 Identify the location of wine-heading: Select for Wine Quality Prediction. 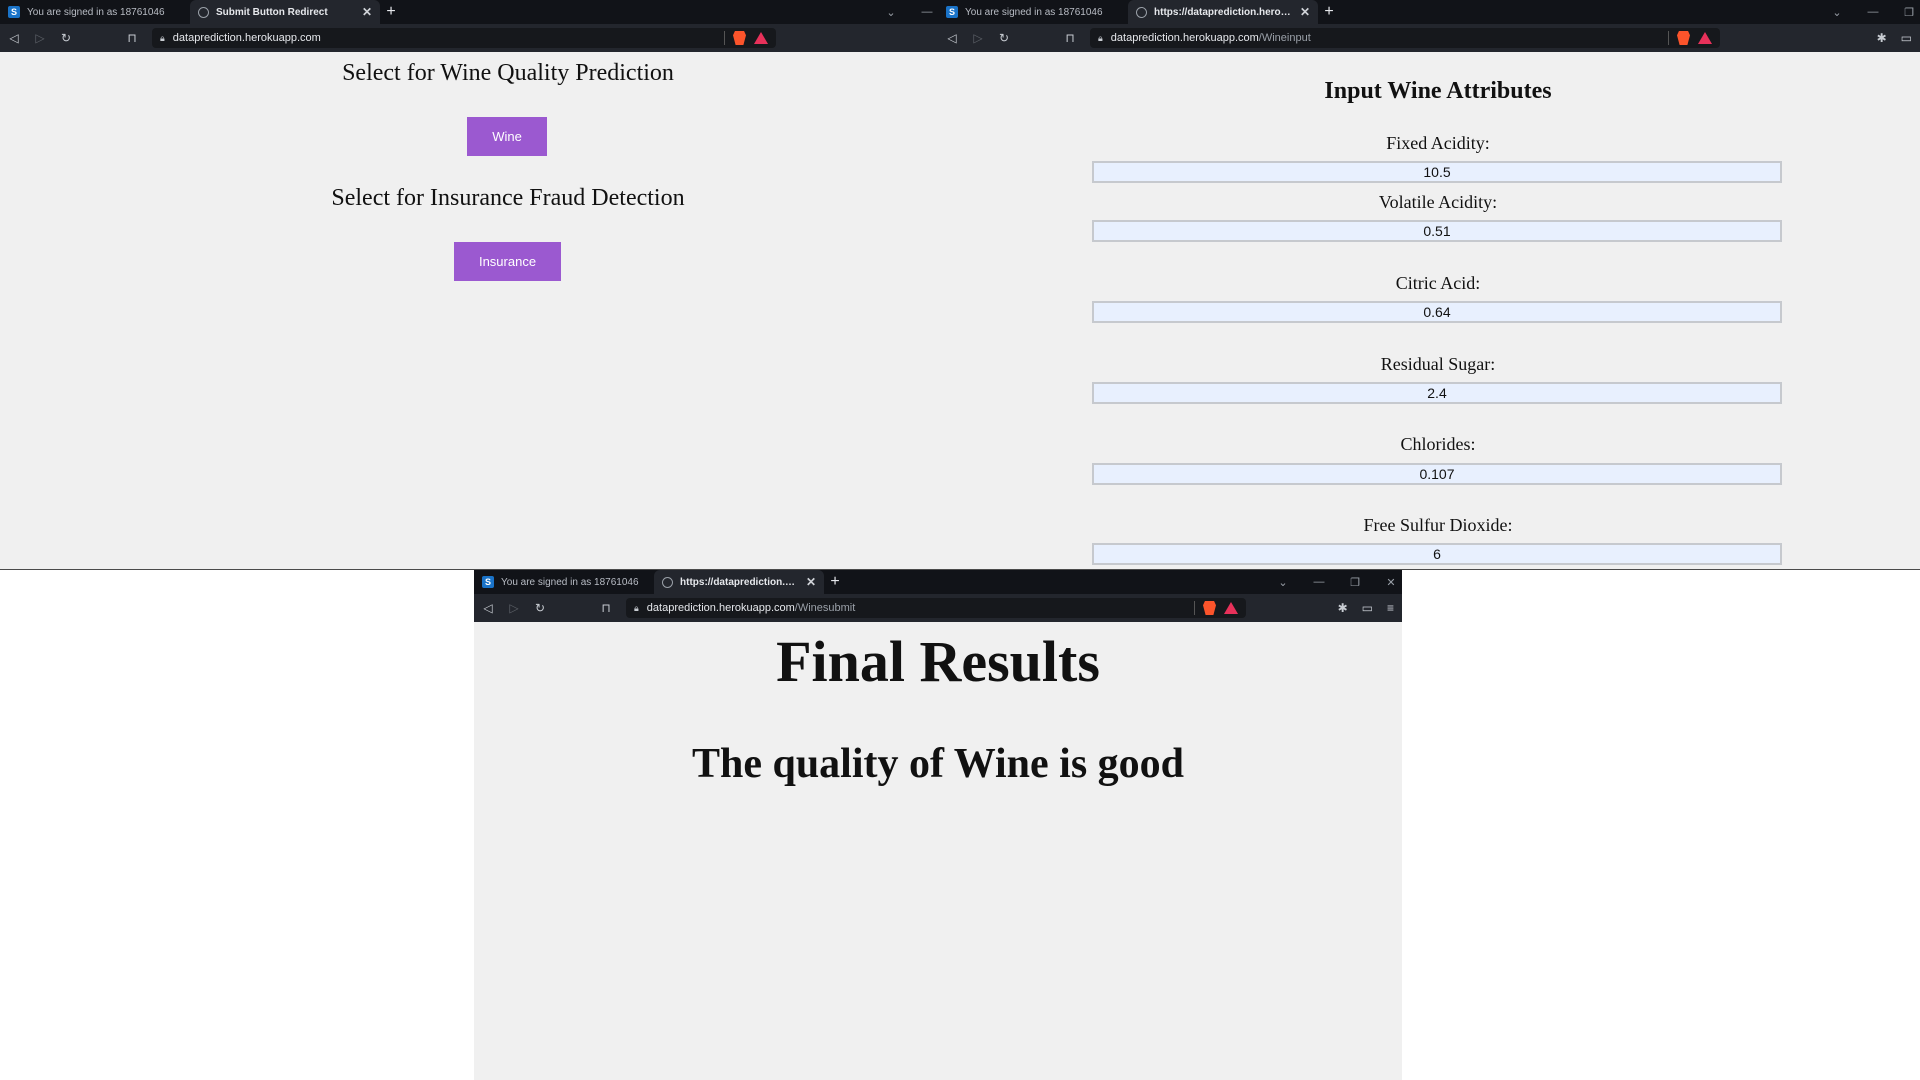
(508, 73).